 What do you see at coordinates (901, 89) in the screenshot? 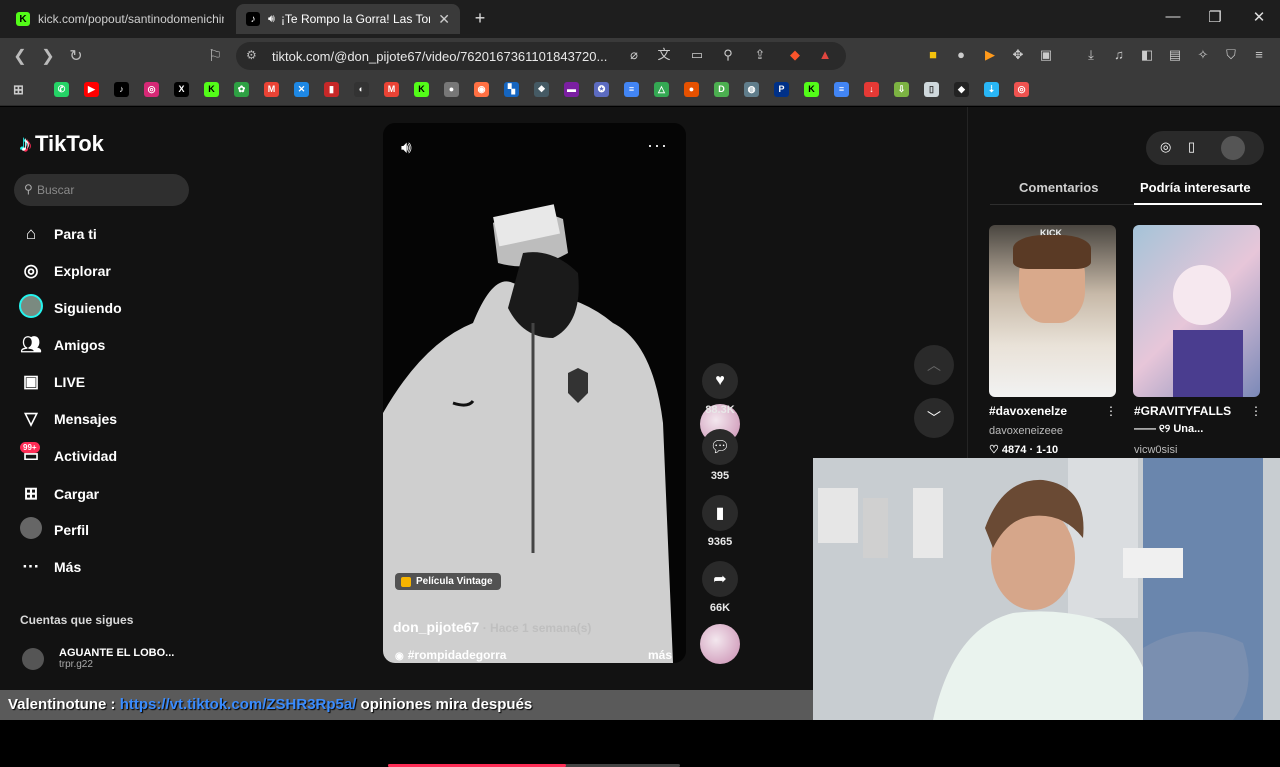
I see `download-bookmark-icon: ⇩` at bounding box center [901, 89].